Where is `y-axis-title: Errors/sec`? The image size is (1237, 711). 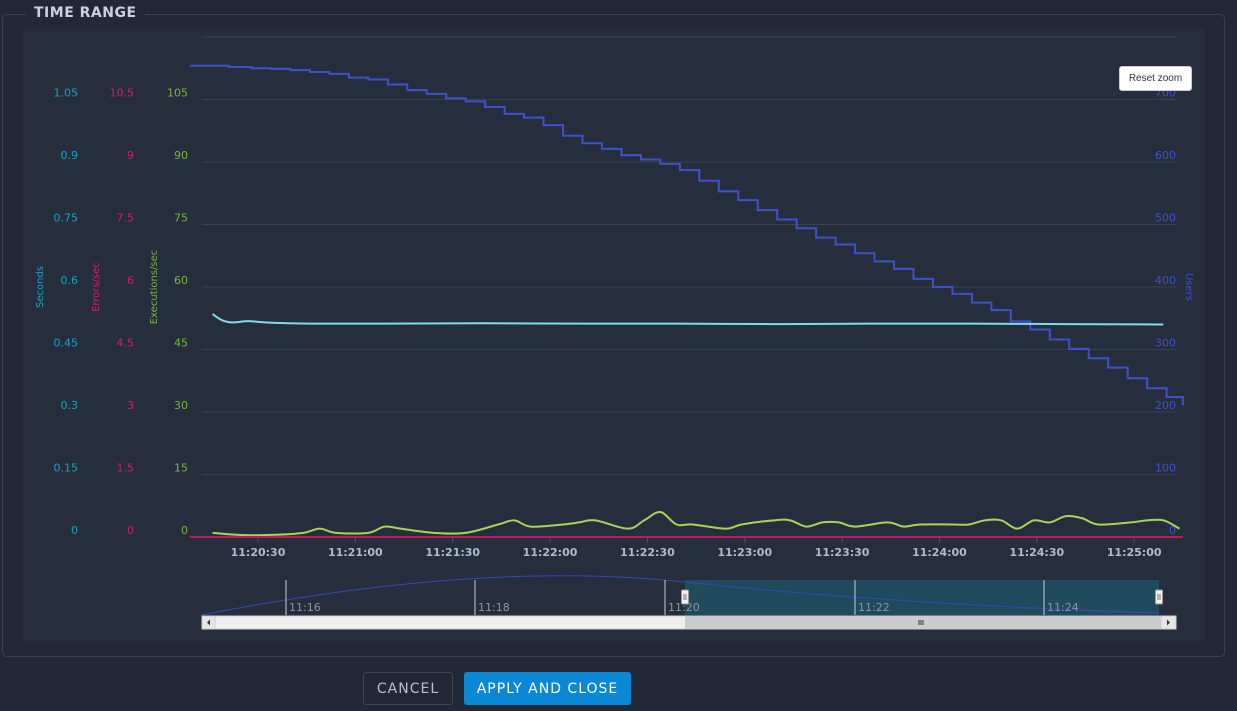
y-axis-title: Errors/sec is located at coordinates (96, 287).